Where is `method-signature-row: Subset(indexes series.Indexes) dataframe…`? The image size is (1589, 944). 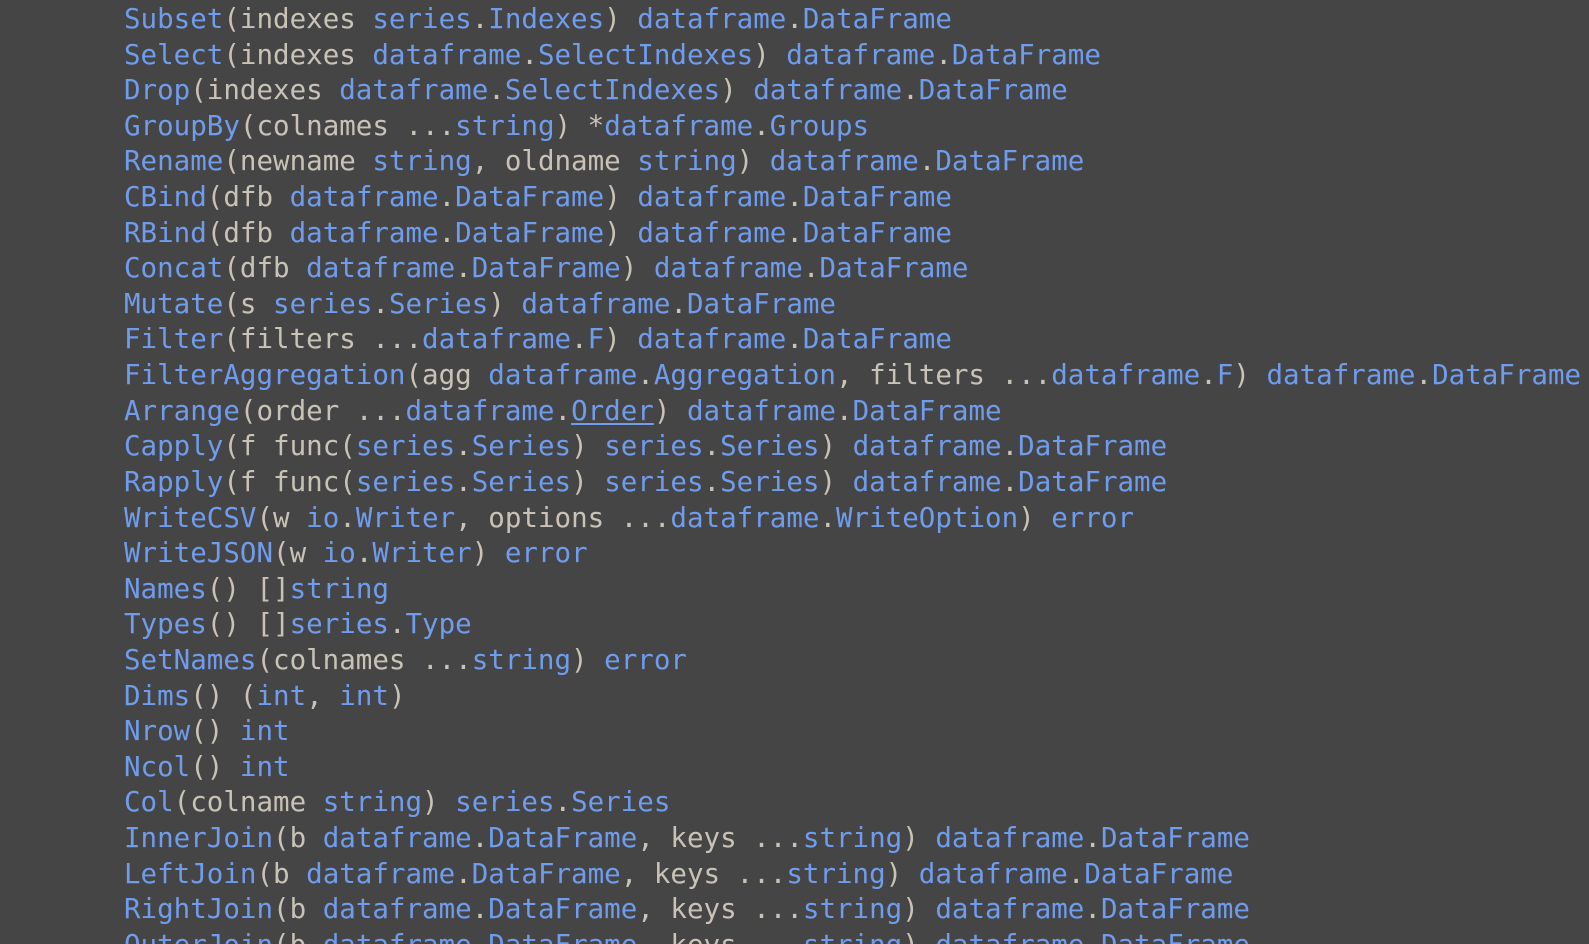 method-signature-row: Subset(indexes series.Indexes) dataframe… is located at coordinates (852, 20).